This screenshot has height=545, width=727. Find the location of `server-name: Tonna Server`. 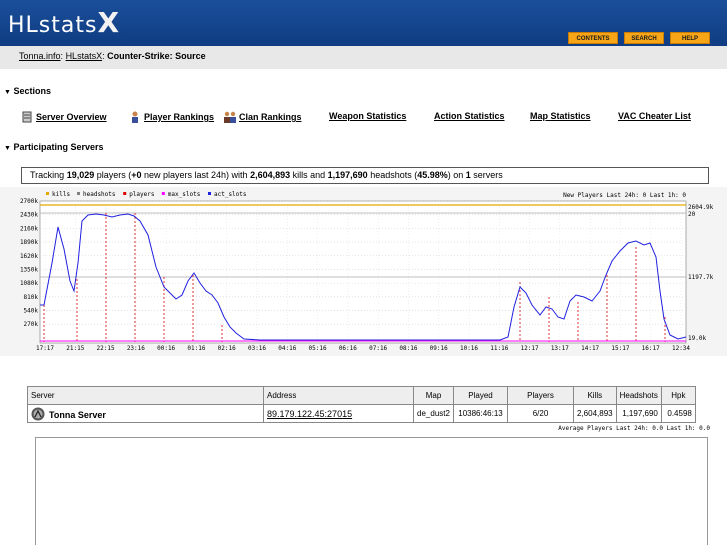

server-name: Tonna Server is located at coordinates (77, 414).